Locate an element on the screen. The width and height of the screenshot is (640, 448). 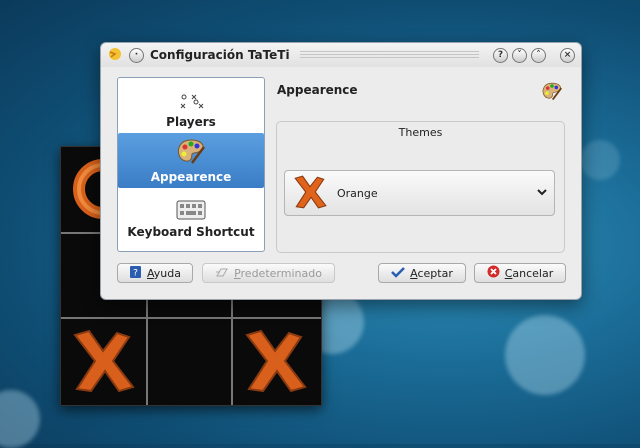
check-icon is located at coordinates (398, 273).